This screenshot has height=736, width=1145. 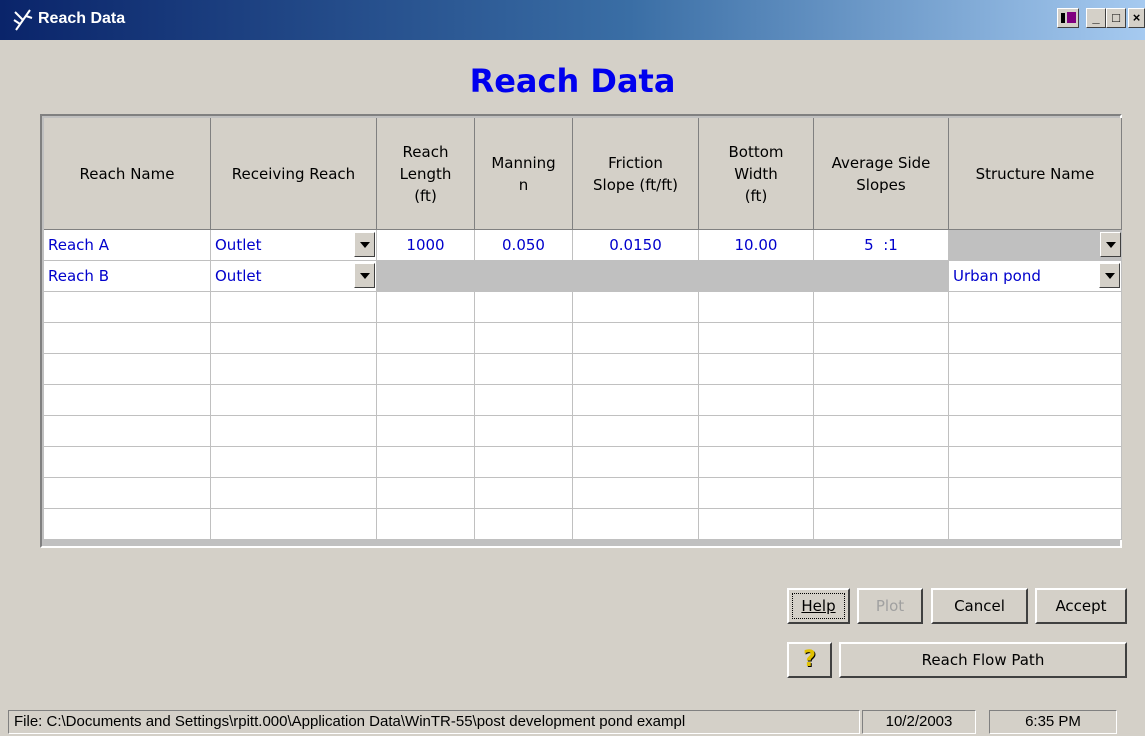 I want to click on maximize-button: □, so click(x=1116, y=18).